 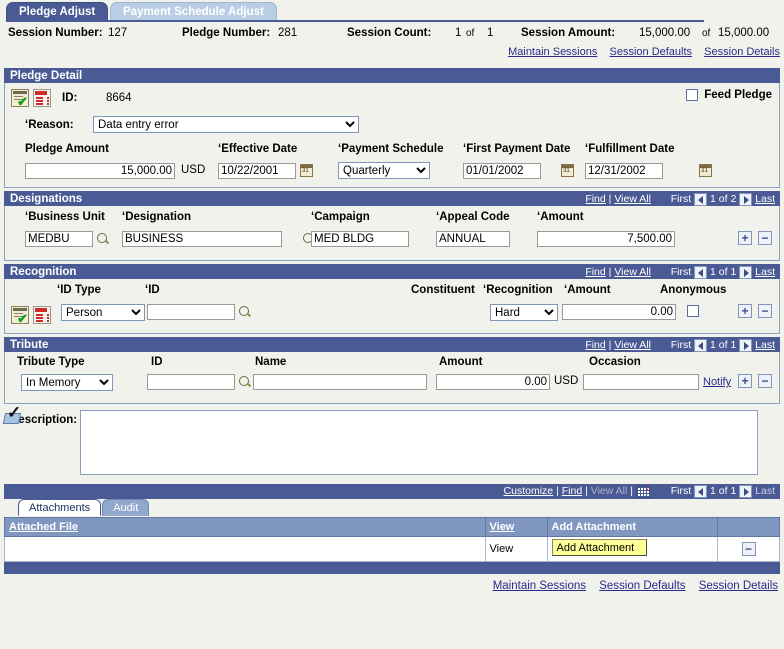 I want to click on tab-pledge-adjust: Pledge Adjust, so click(x=57, y=11).